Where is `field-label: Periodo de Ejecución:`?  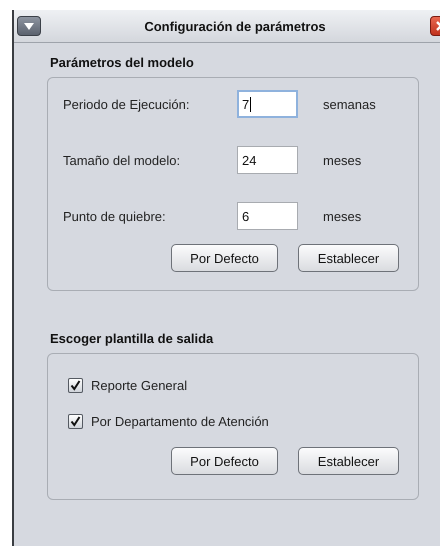
field-label: Periodo de Ejecución: is located at coordinates (126, 104).